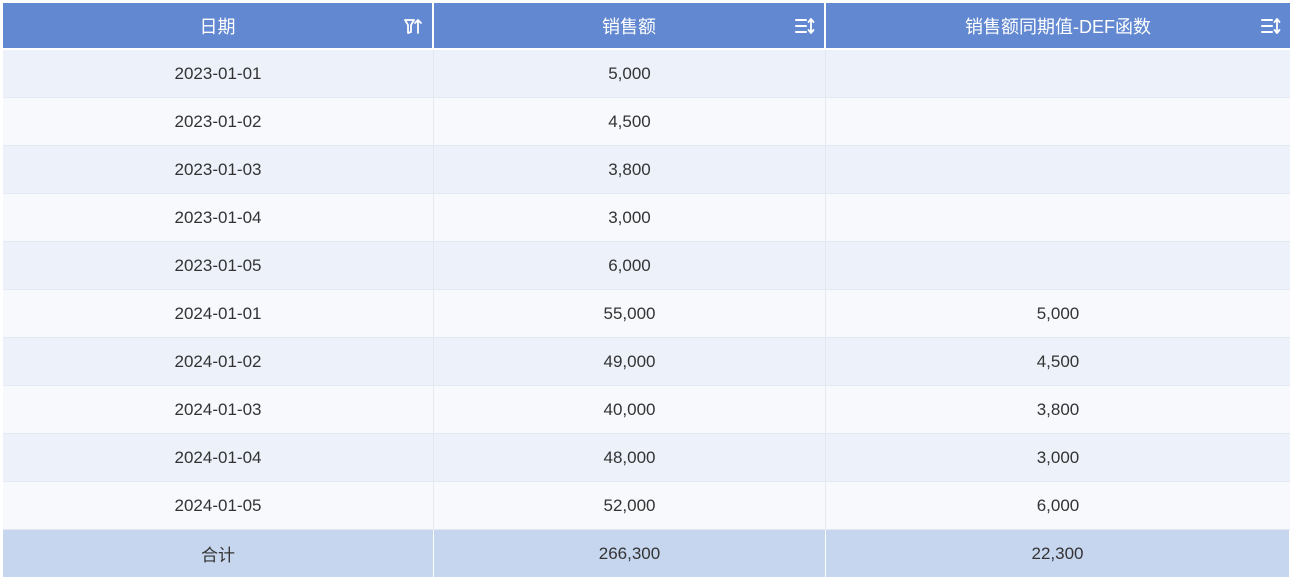  I want to click on cell-date: 2023-01-01, so click(218, 73).